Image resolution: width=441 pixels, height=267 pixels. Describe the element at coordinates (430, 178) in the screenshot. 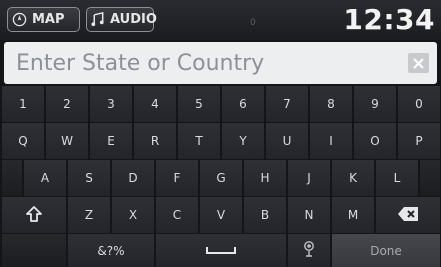

I see `row-spacer-right` at that location.